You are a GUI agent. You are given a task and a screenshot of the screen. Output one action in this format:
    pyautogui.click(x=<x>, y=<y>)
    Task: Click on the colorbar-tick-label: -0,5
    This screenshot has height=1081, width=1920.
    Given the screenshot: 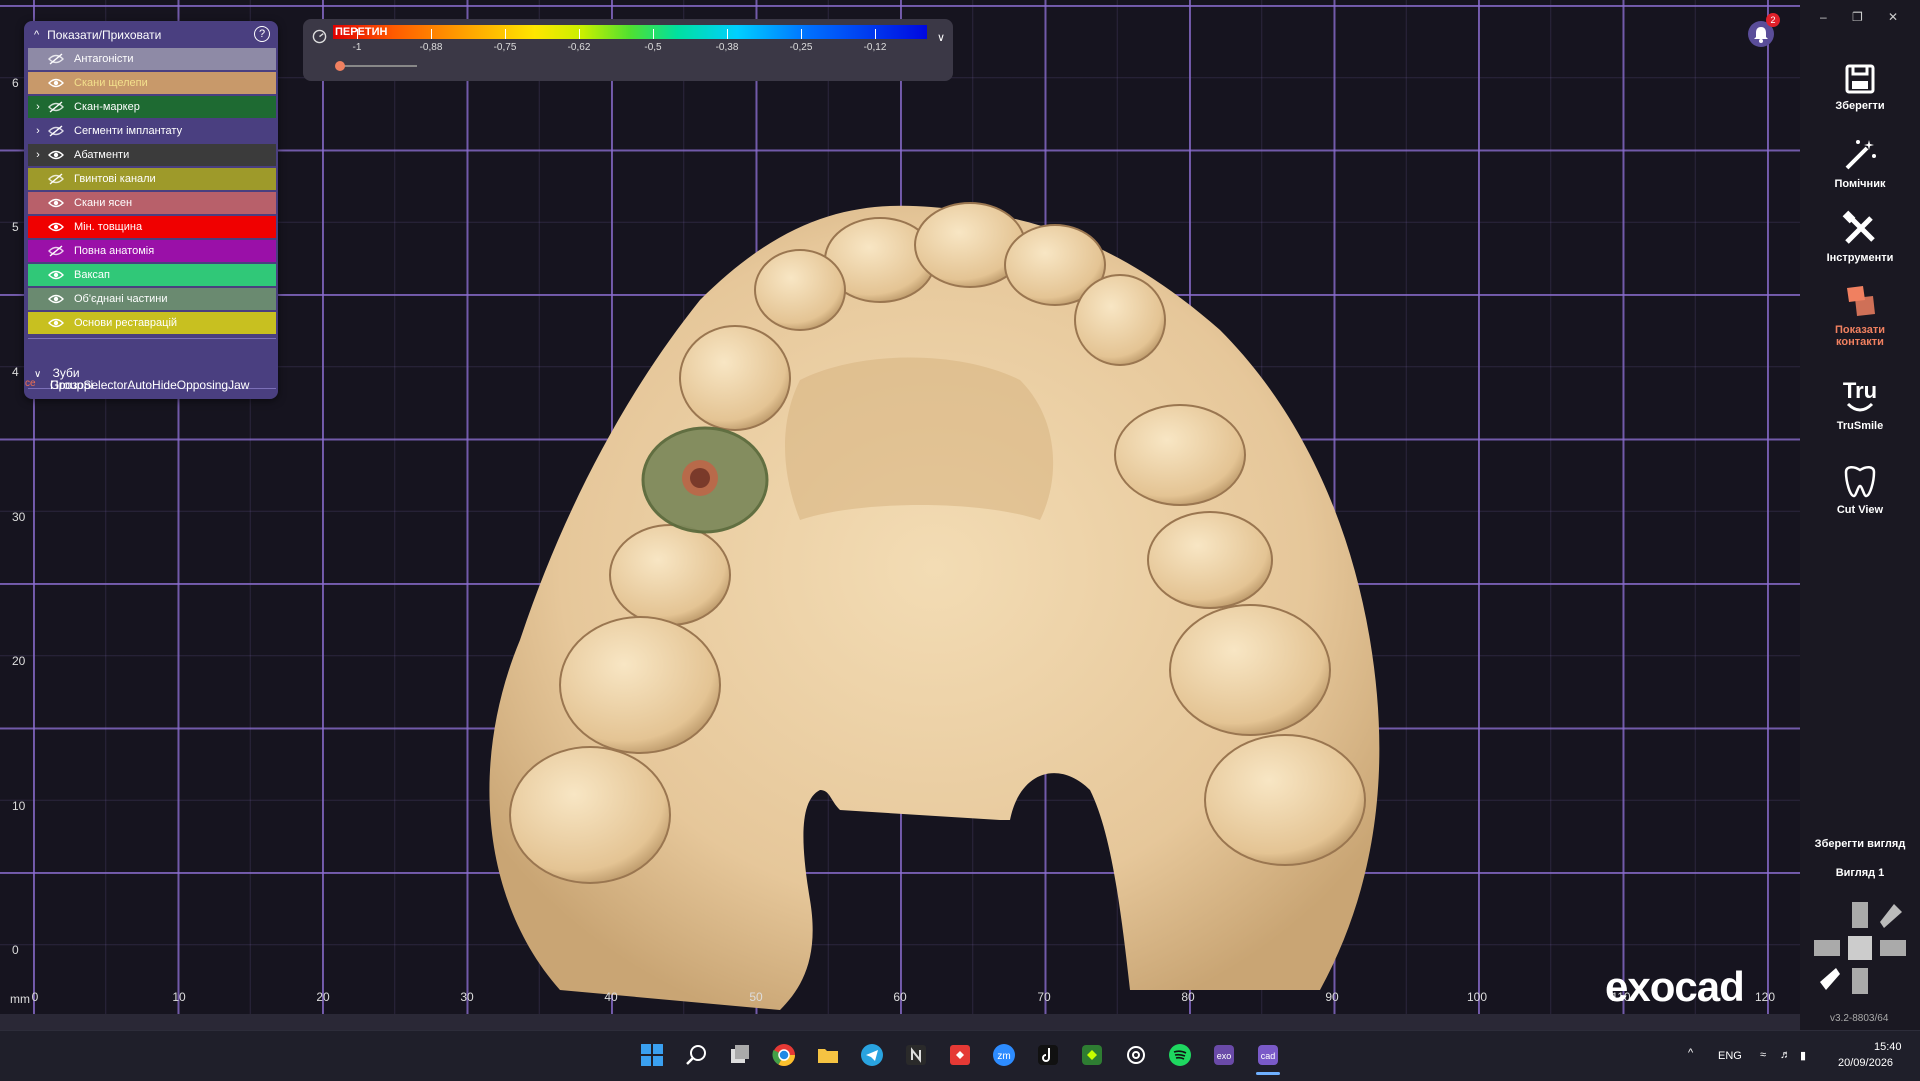 What is the action you would take?
    pyautogui.click(x=653, y=47)
    